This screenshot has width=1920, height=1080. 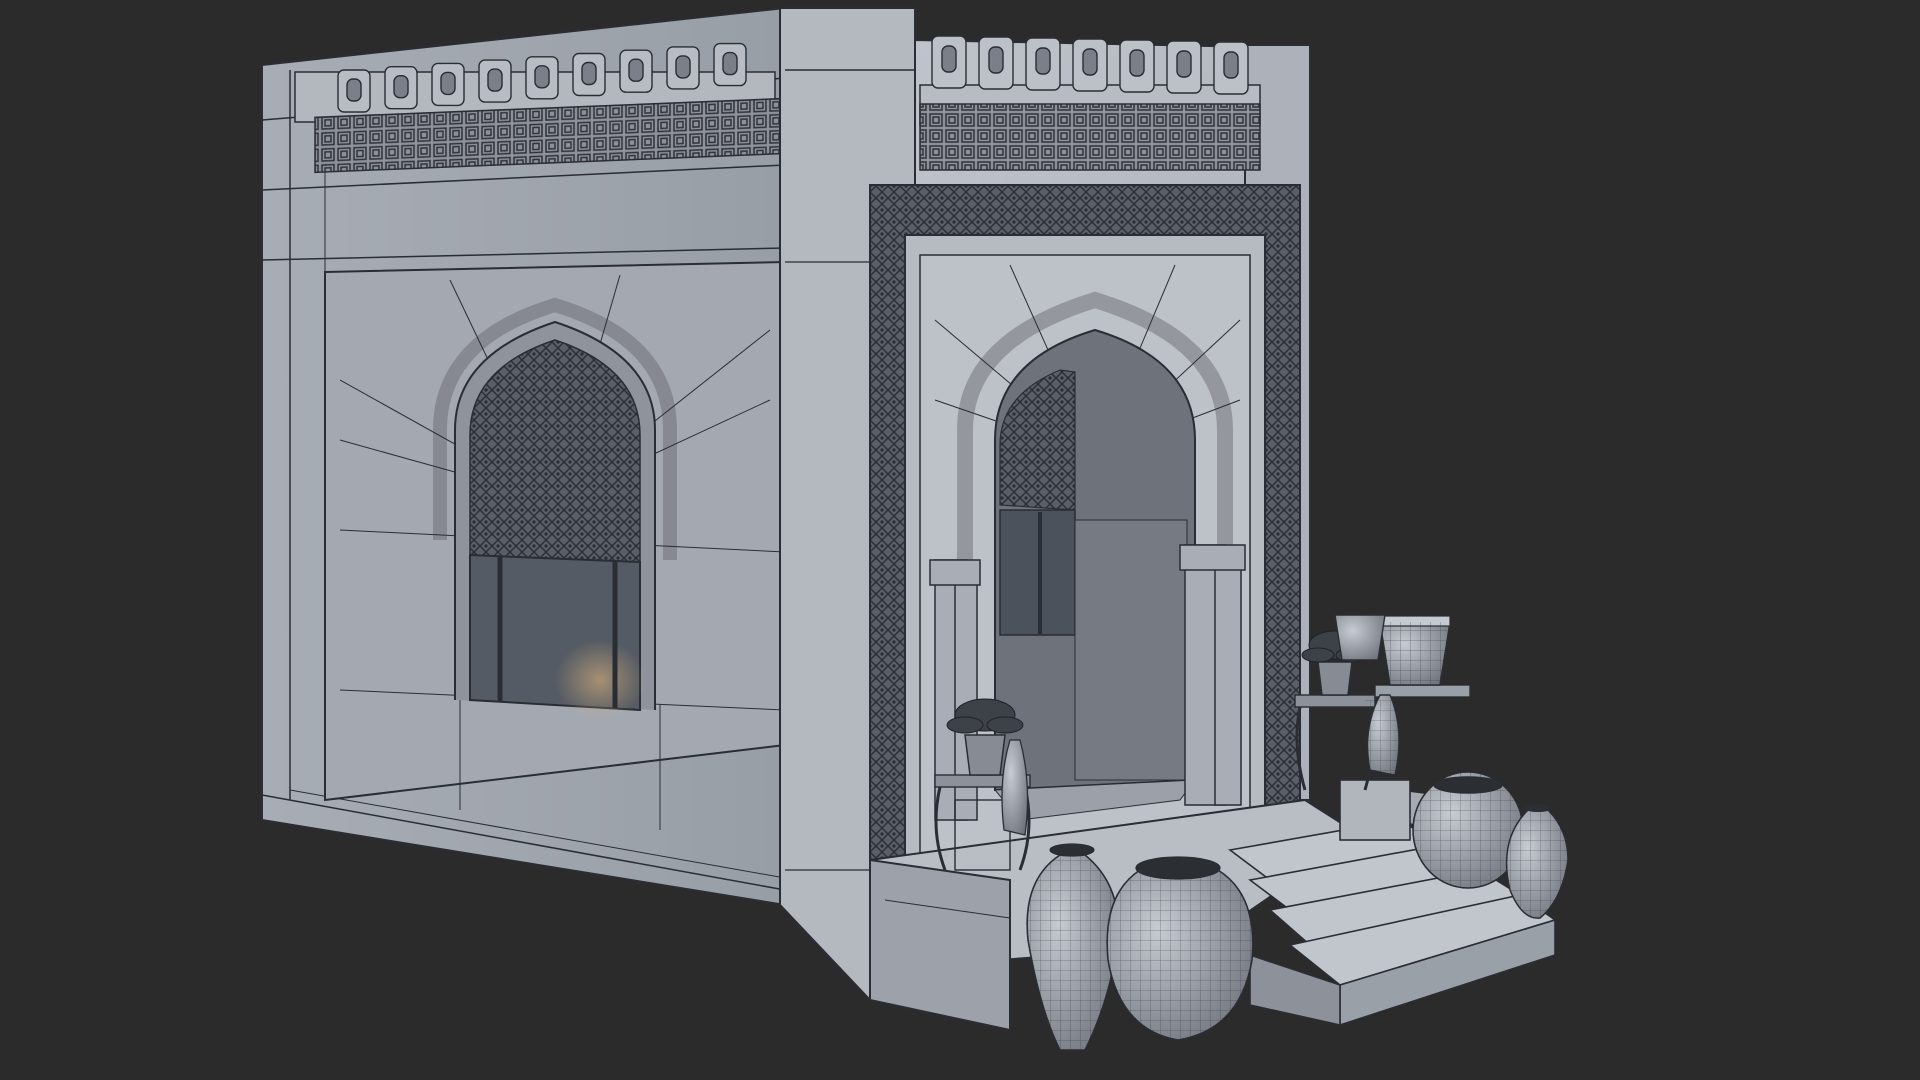 I want to click on side-window-panel, so click(x=555, y=545).